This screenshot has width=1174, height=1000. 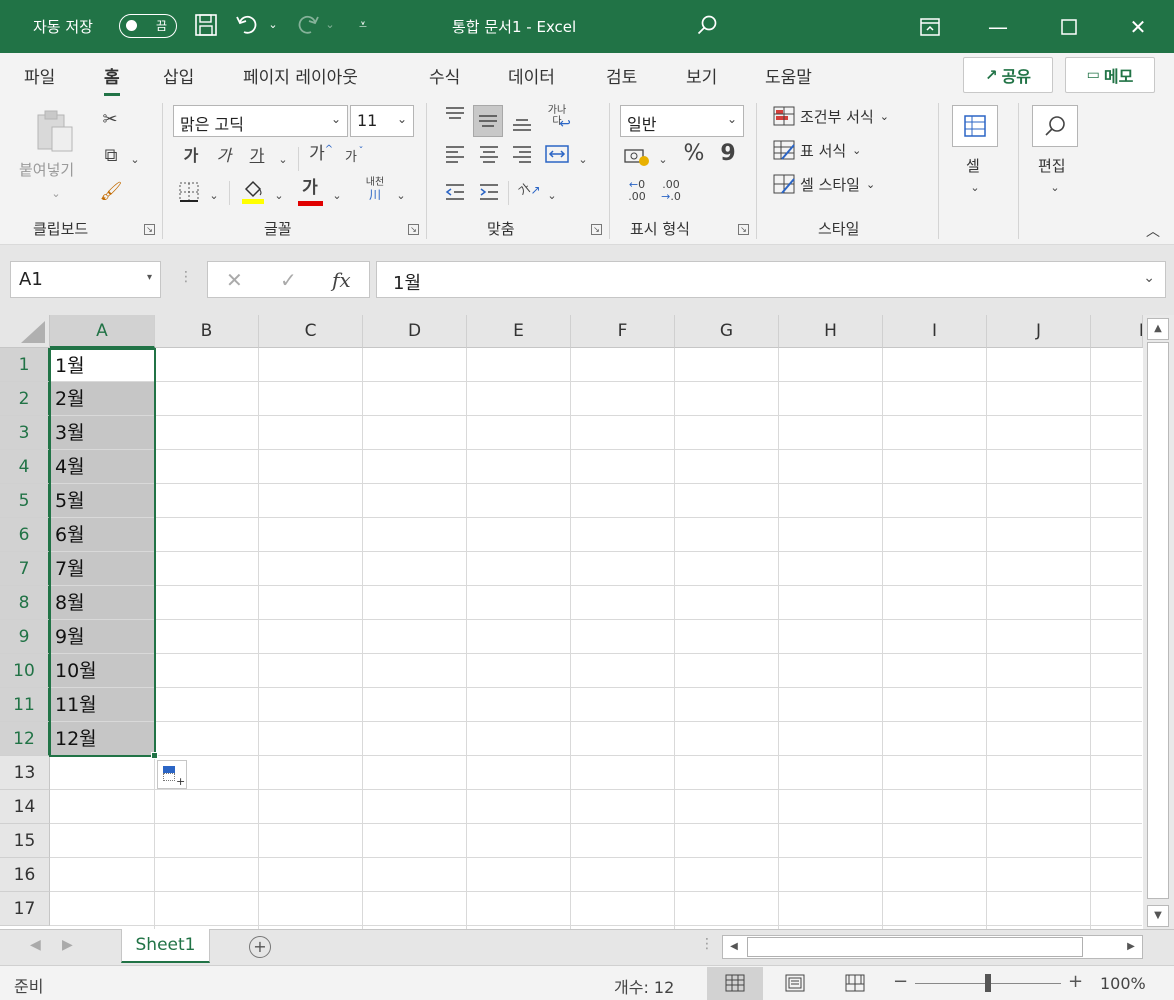 What do you see at coordinates (224, 156) in the screenshot?
I see `italic-icon: 가` at bounding box center [224, 156].